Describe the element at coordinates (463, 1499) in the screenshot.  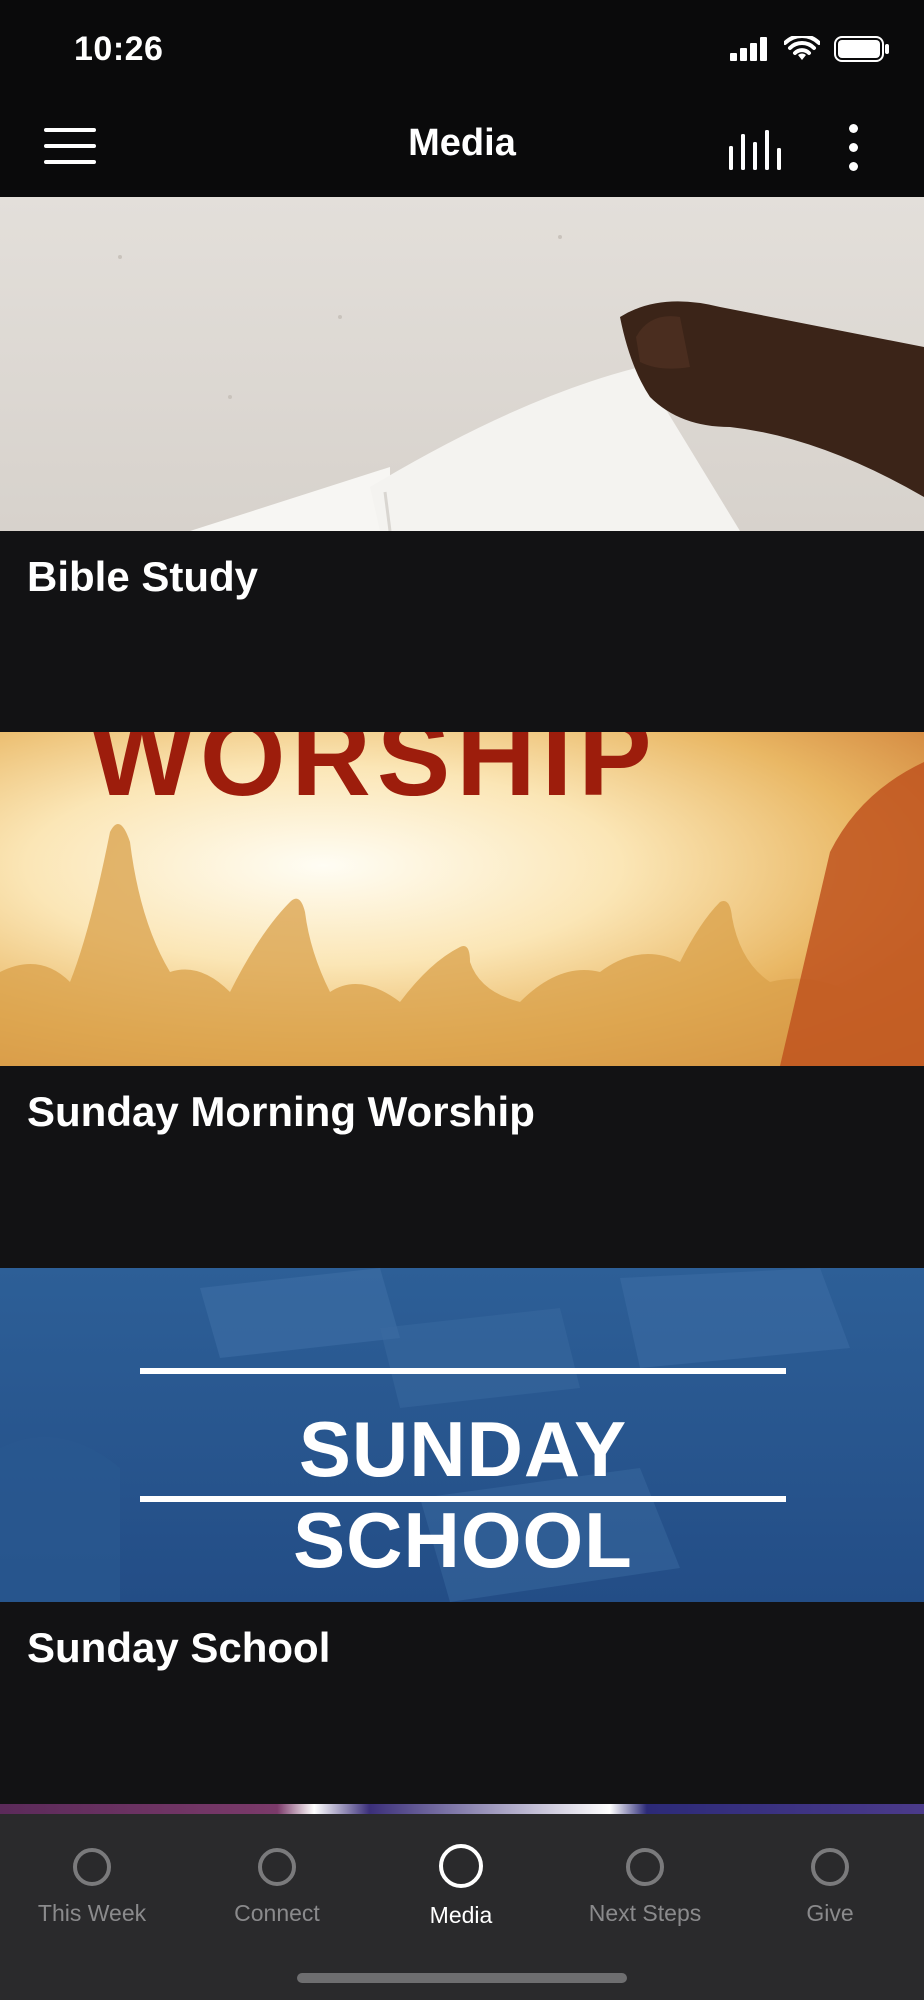
I see `sunday-school-rule-bottom` at that location.